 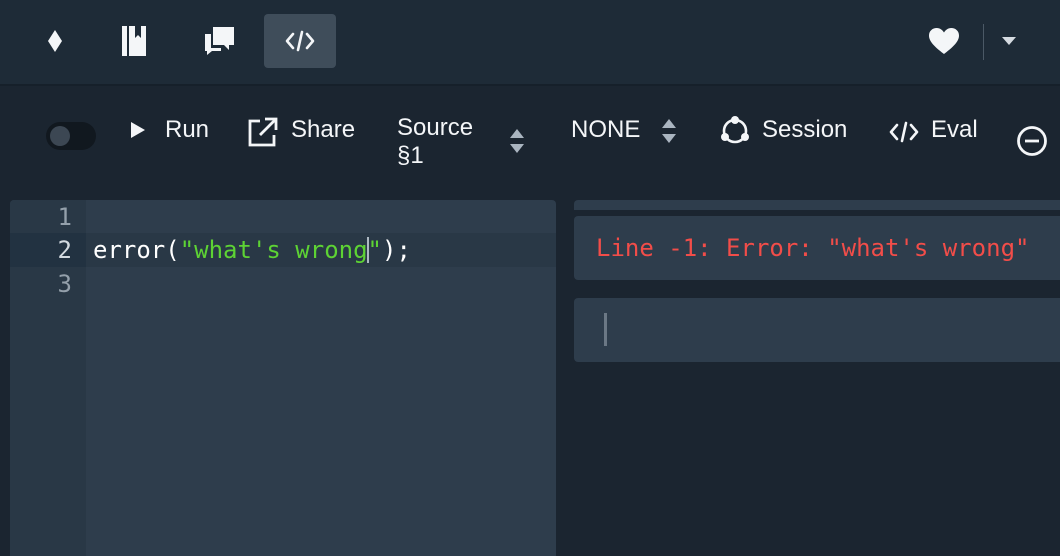 What do you see at coordinates (954, 130) in the screenshot?
I see `eval-button: Eval` at bounding box center [954, 130].